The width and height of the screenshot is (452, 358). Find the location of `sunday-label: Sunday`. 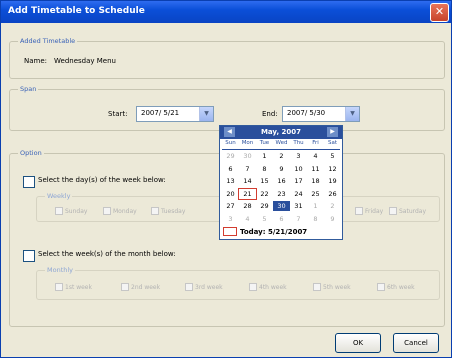

sunday-label: Sunday is located at coordinates (76, 211).